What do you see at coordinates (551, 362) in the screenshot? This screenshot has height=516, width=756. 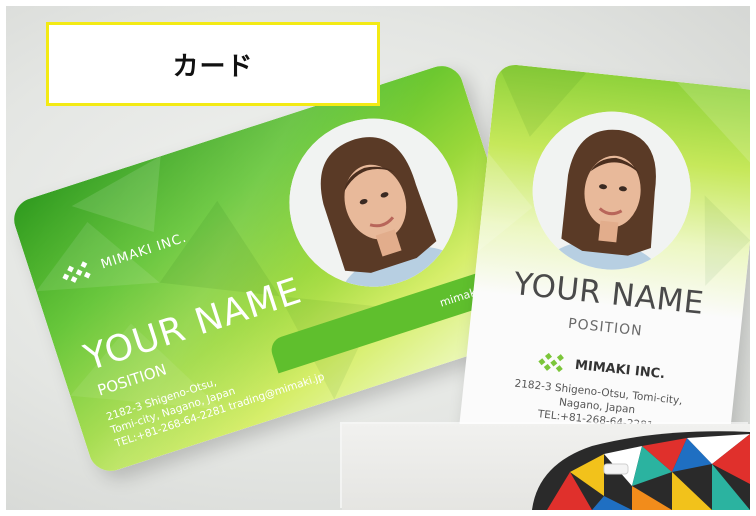 I see `mimaki-logo-icon` at bounding box center [551, 362].